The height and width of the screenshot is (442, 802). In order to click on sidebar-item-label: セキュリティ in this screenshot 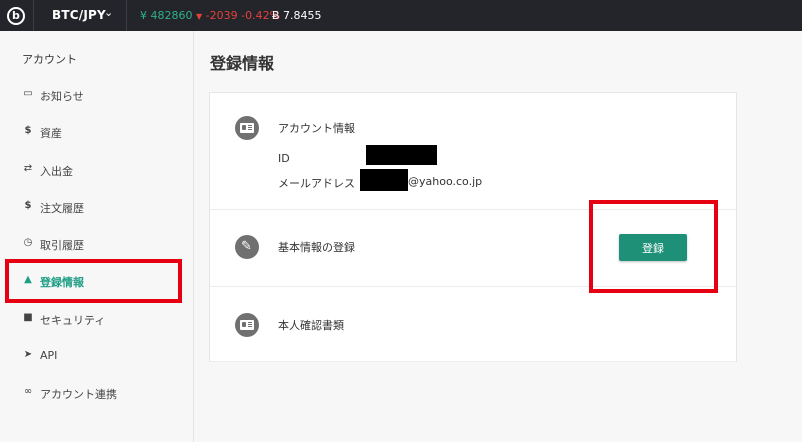, I will do `click(73, 320)`.